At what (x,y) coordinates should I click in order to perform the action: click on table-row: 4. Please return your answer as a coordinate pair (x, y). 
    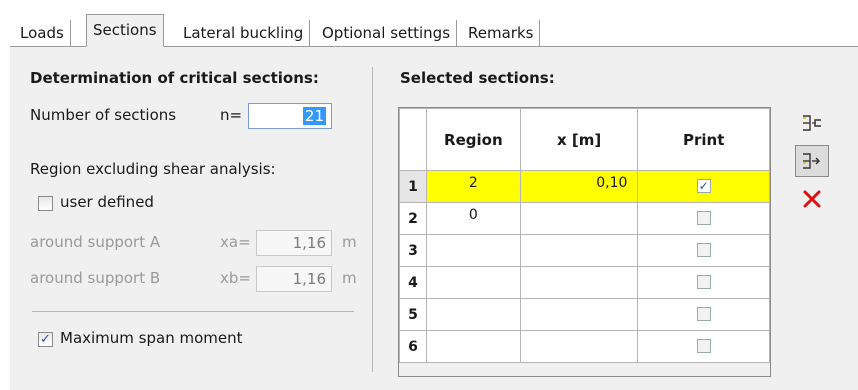
    Looking at the image, I should click on (584, 282).